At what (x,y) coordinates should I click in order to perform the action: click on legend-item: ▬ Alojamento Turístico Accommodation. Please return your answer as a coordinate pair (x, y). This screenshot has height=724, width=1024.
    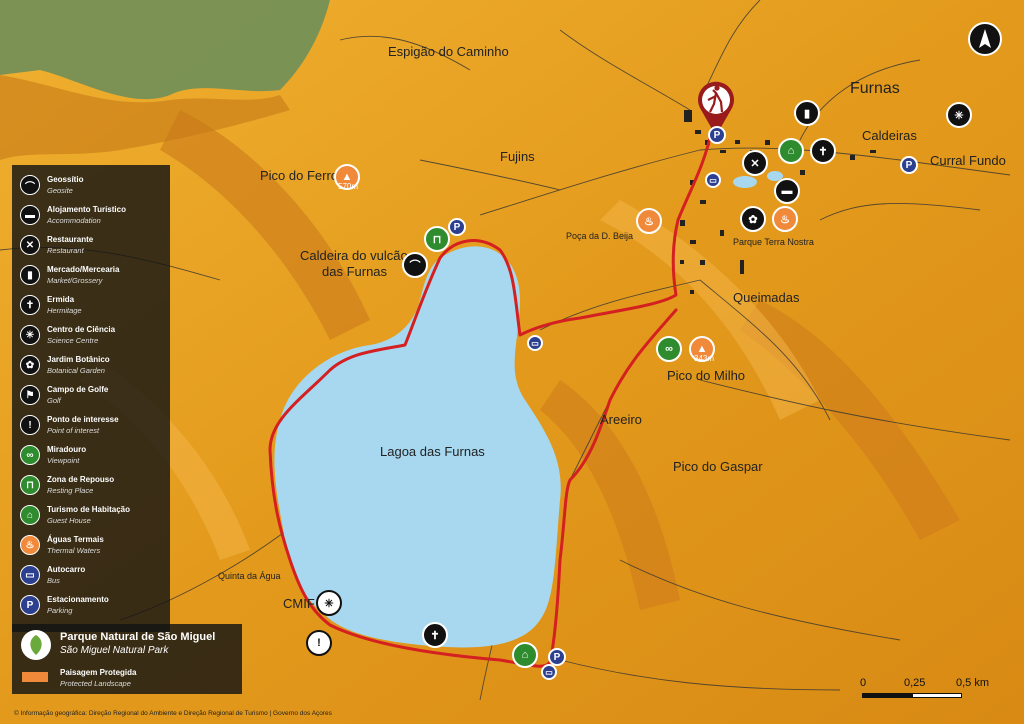
    Looking at the image, I should click on (95, 216).